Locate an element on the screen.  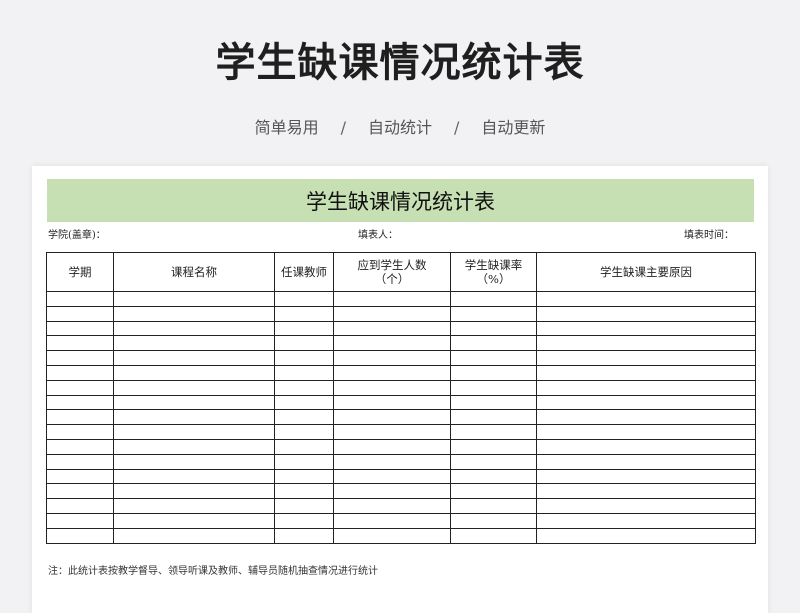
col-header-course-name: 课程名称 is located at coordinates (194, 272).